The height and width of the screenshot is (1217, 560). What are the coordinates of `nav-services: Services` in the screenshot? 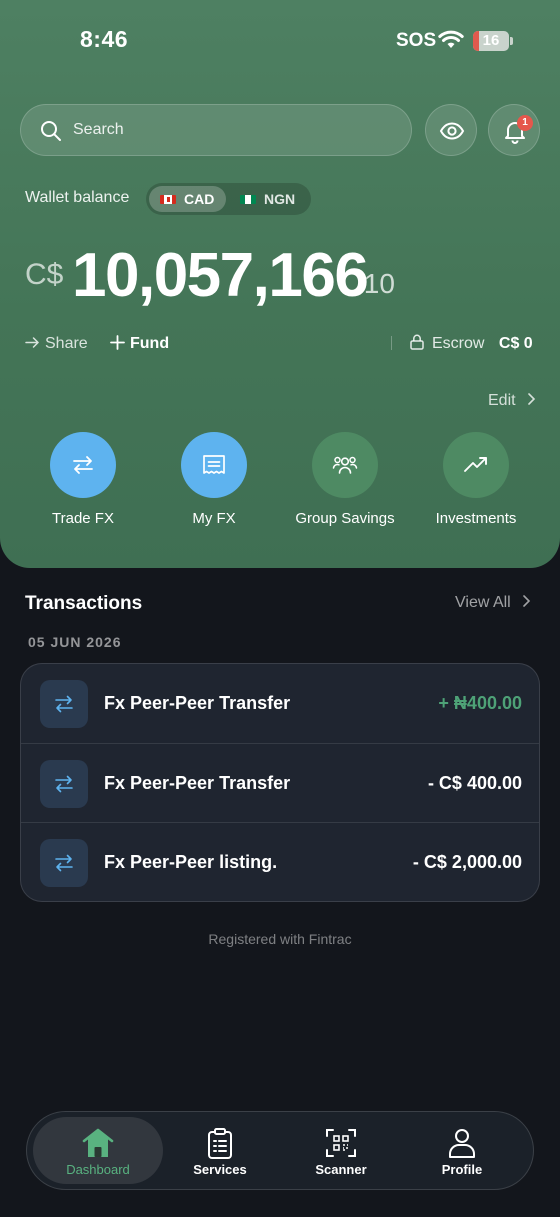 It's located at (220, 1150).